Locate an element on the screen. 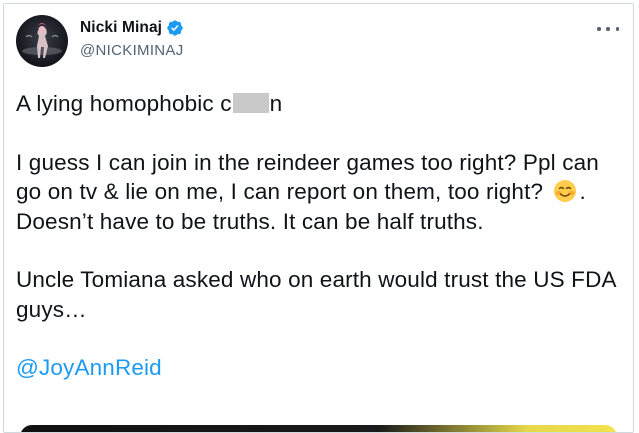  mention-link: @JoyAnnReid is located at coordinates (89, 367).